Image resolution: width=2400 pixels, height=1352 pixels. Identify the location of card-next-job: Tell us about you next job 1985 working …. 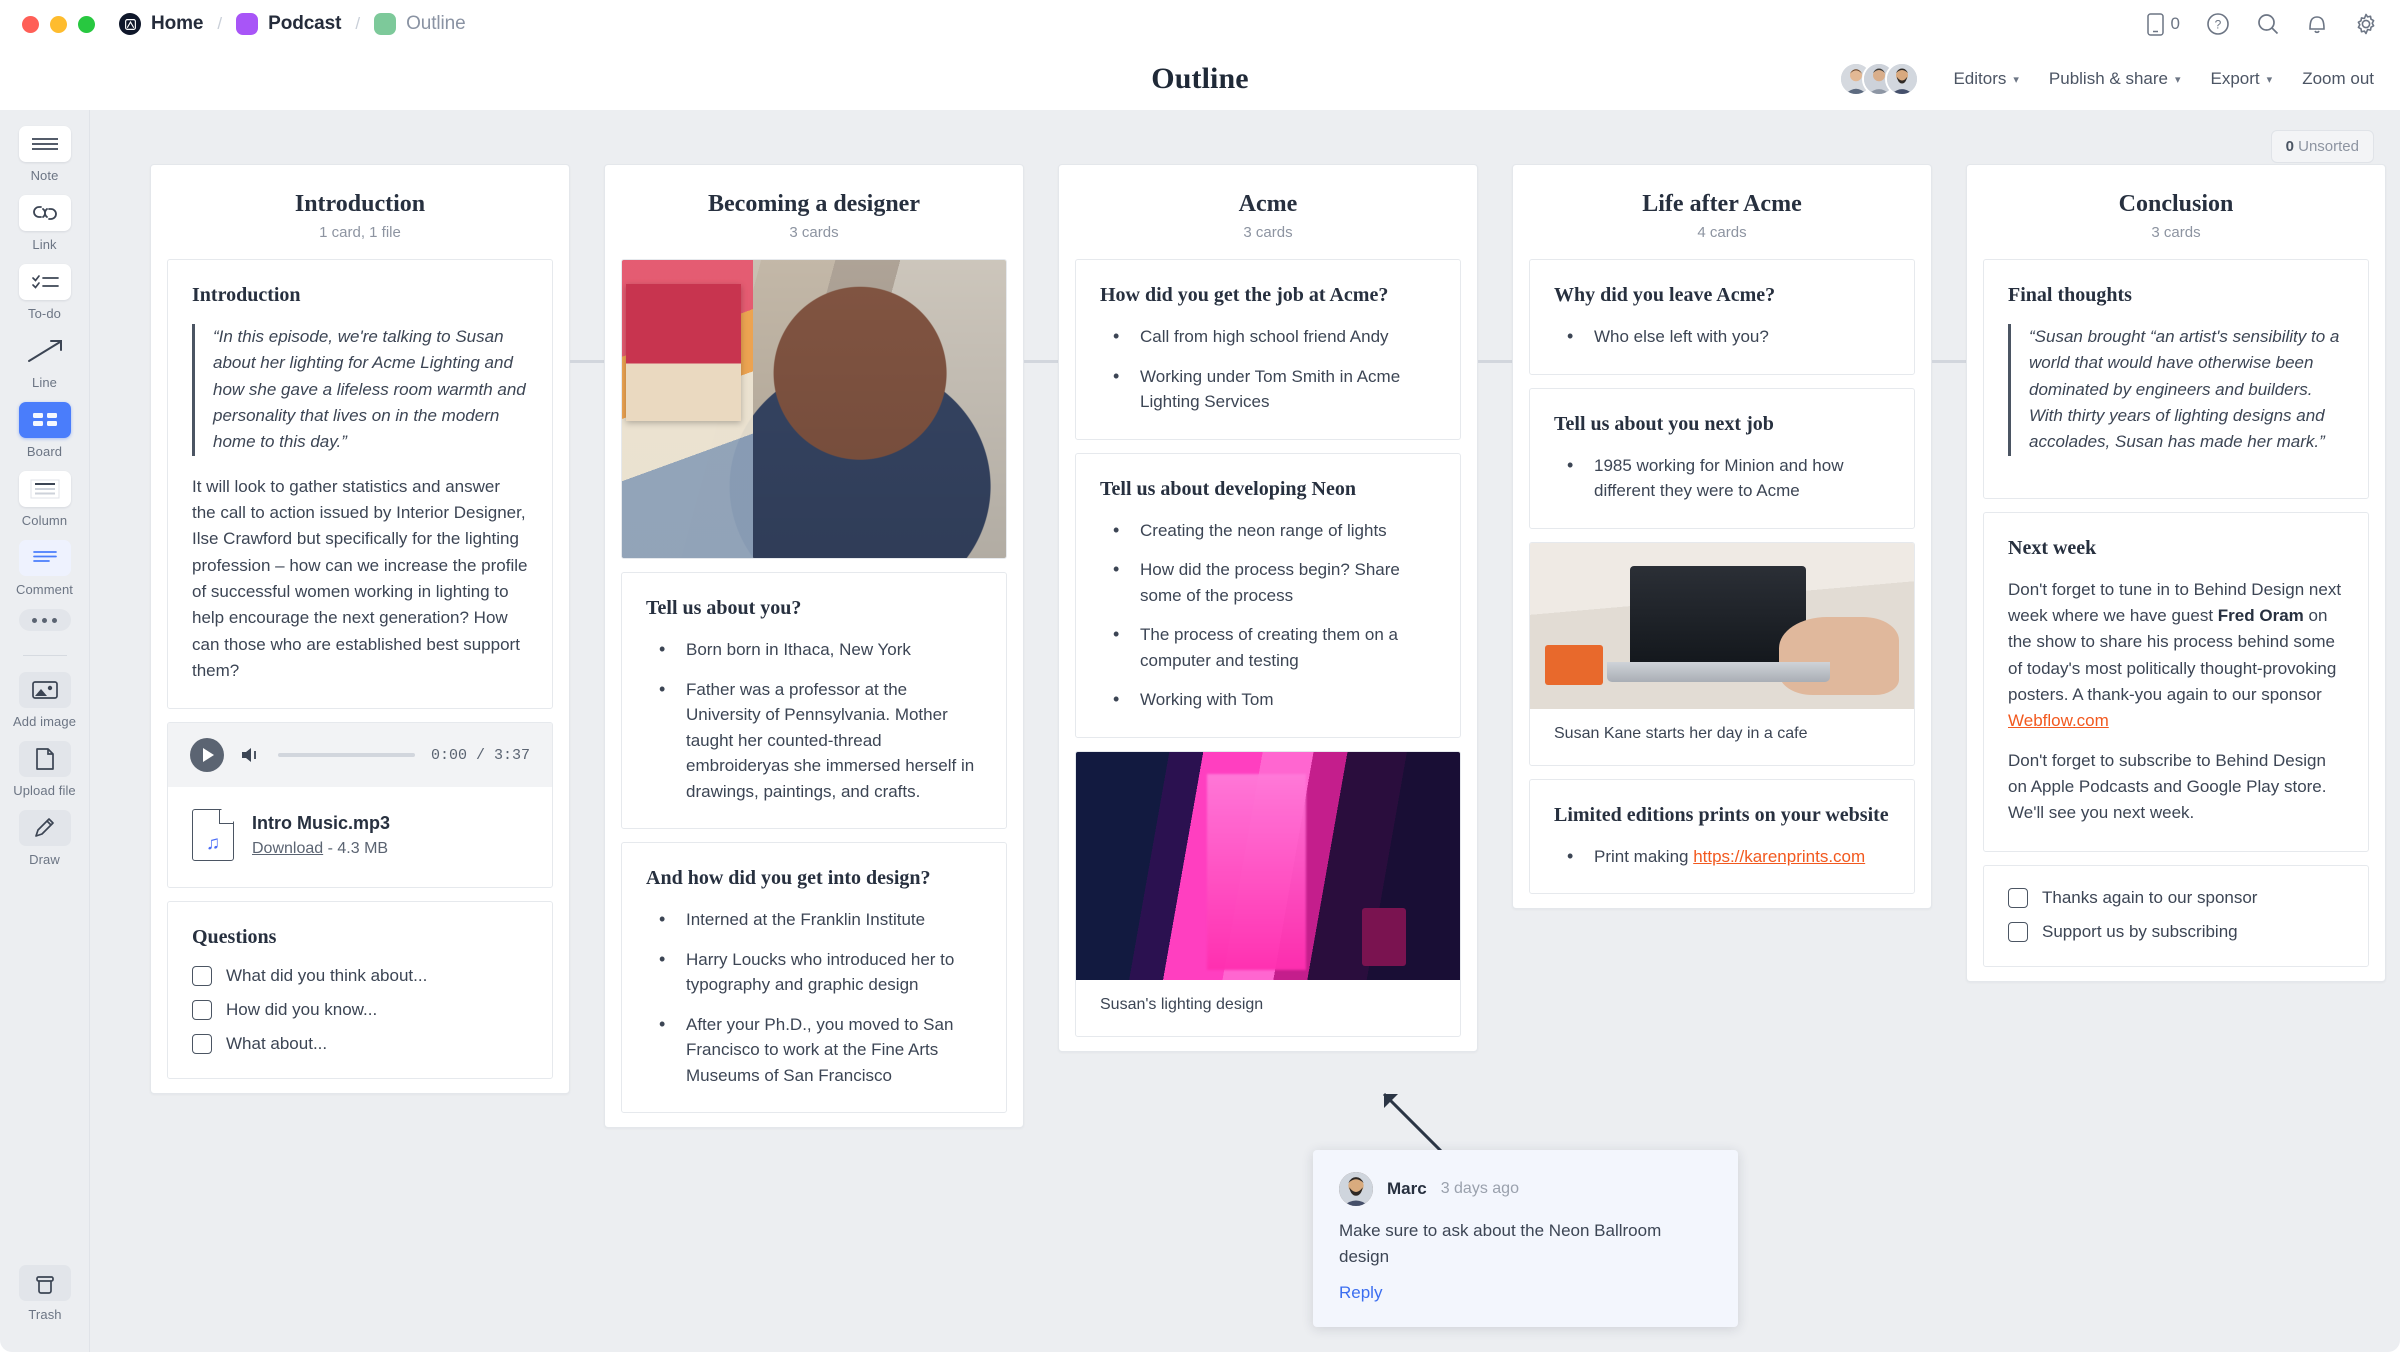
(1722, 458).